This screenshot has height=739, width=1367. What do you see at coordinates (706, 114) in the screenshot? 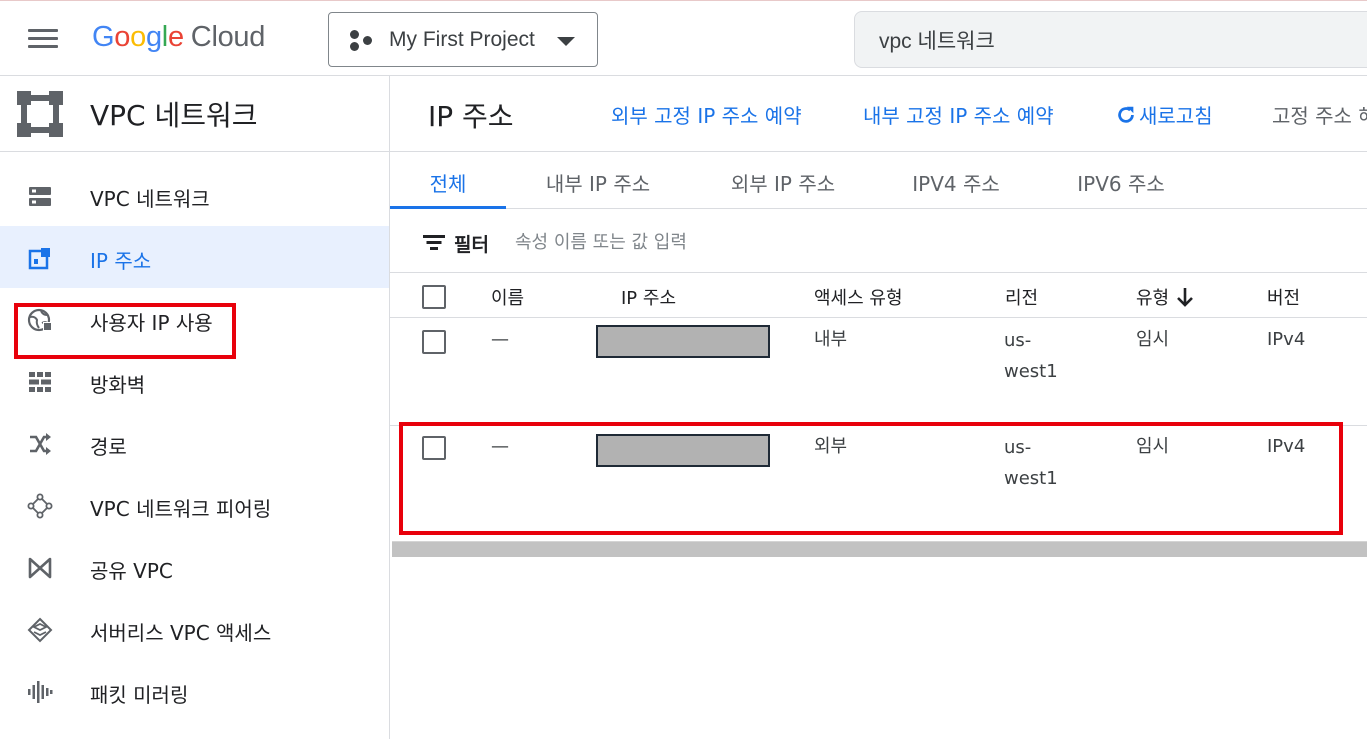
I see `reserve-external-ip-button: 외부 고정 IP 주소 예약` at bounding box center [706, 114].